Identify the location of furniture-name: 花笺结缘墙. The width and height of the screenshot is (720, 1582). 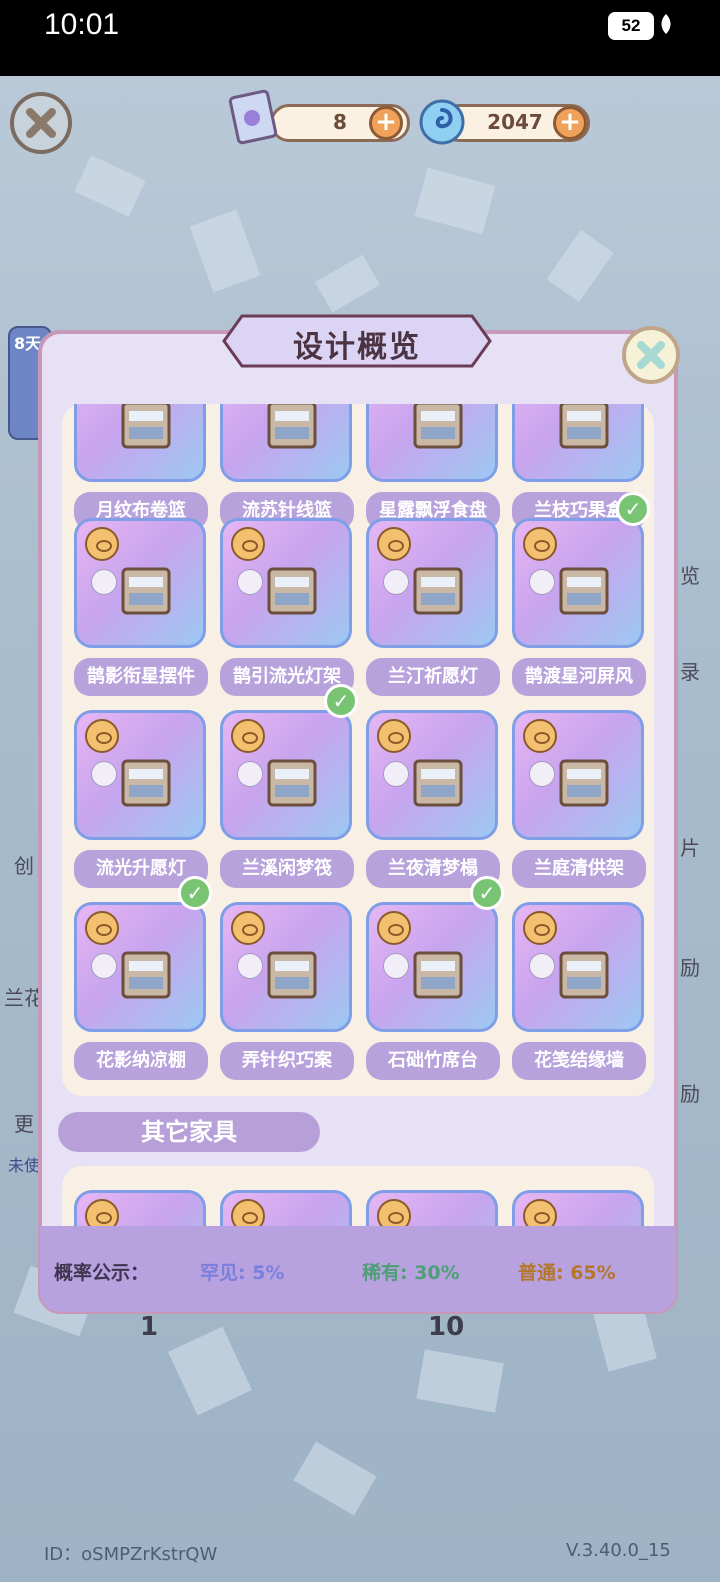
(579, 1061).